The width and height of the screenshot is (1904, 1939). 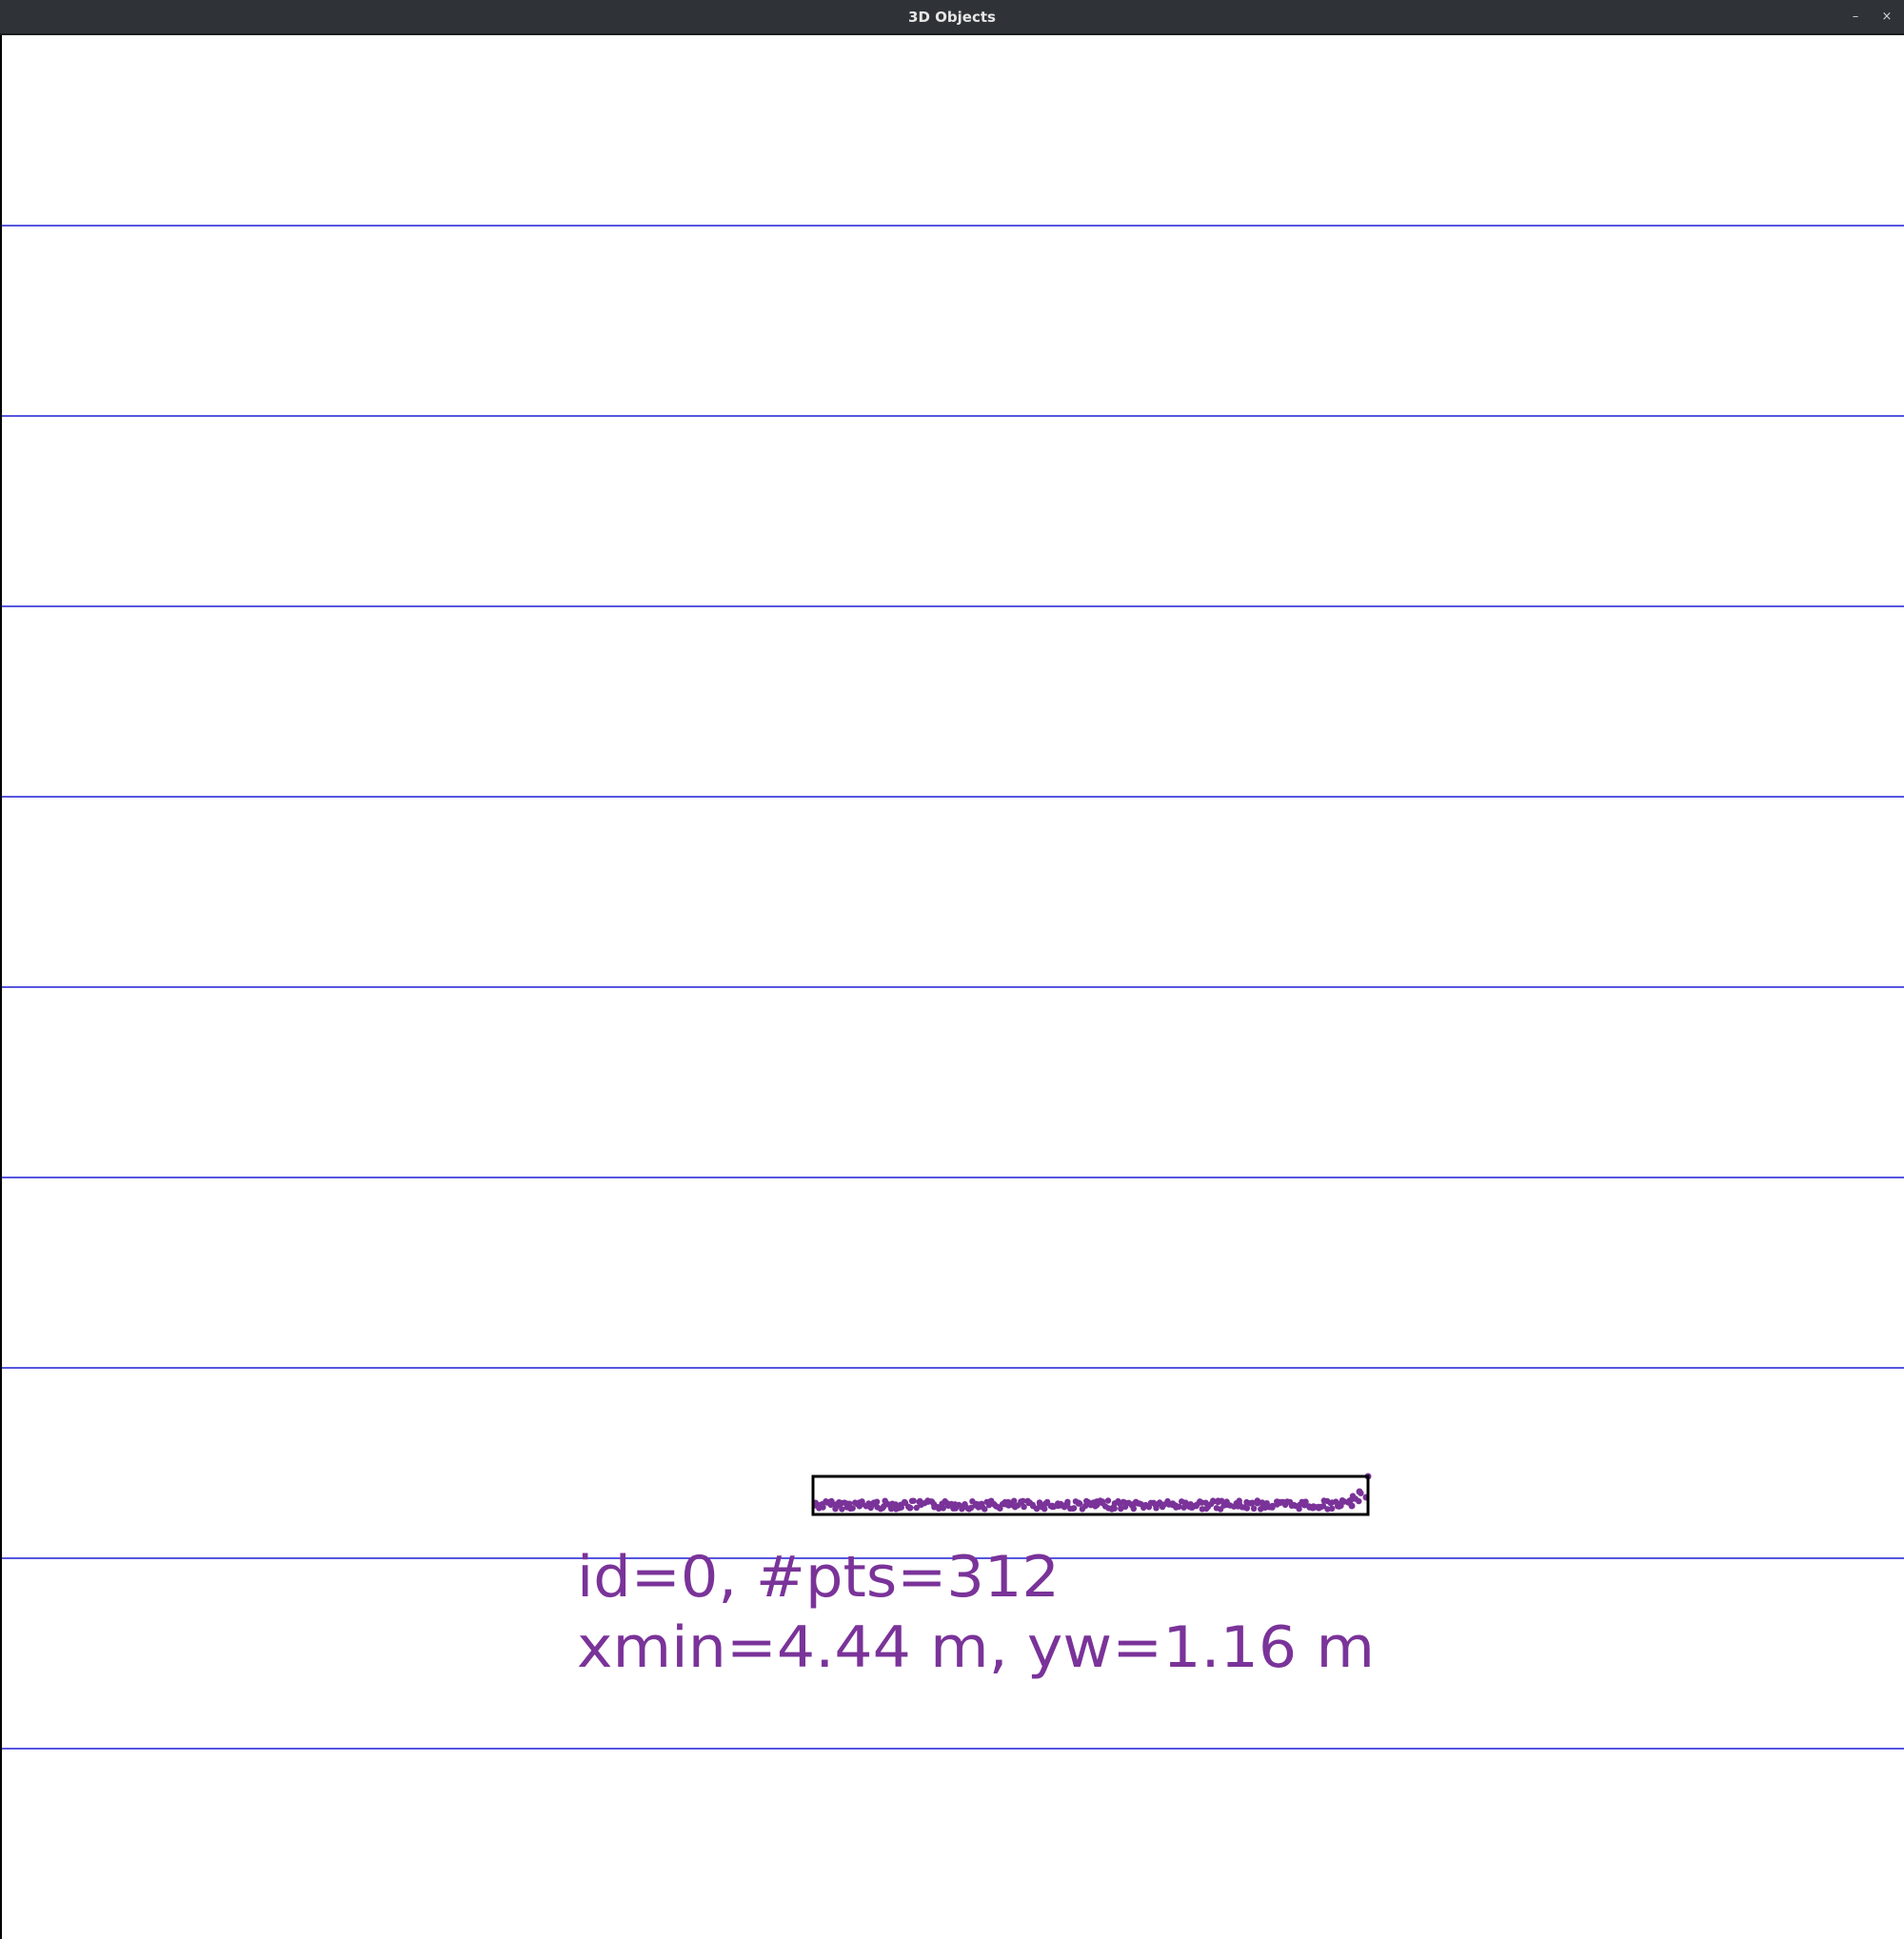 What do you see at coordinates (1886, 17) in the screenshot?
I see `close-icon: ×` at bounding box center [1886, 17].